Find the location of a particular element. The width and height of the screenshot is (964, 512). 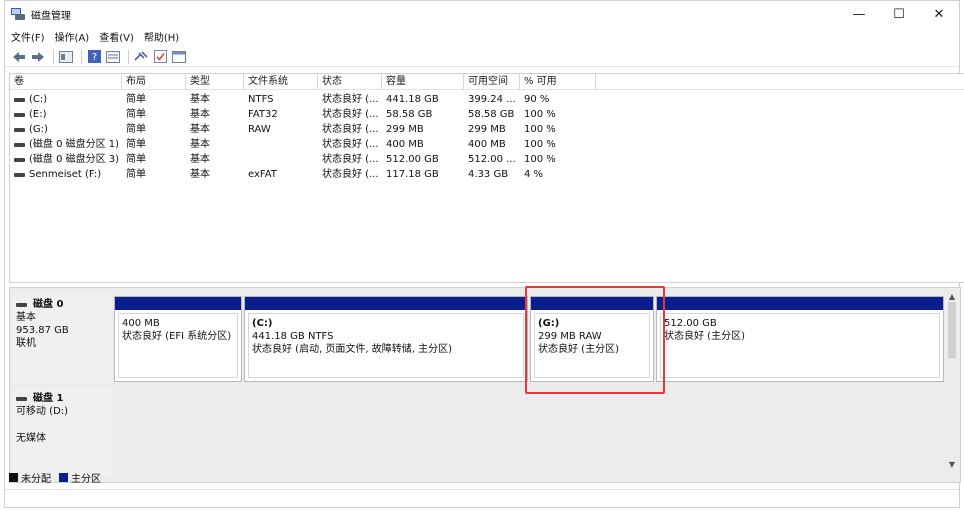

partition-primary-512gb: 512.00 GB 状态良好 (主分区) is located at coordinates (800, 339).